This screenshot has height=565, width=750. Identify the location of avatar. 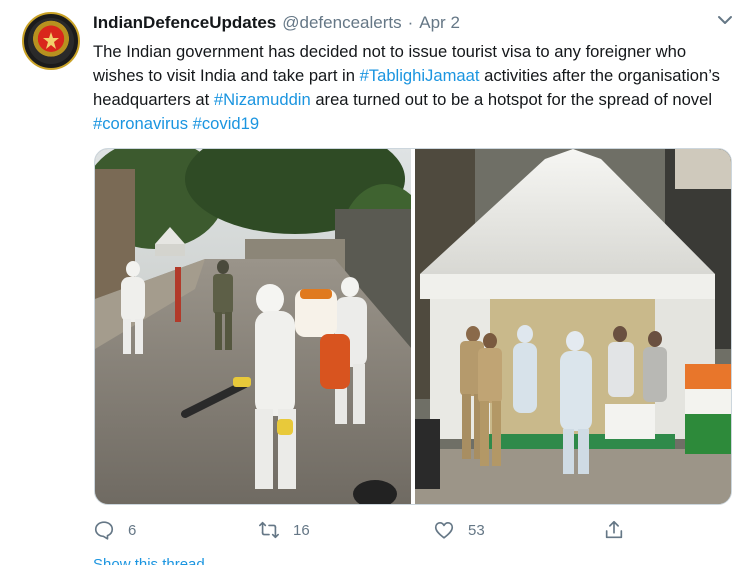
(51, 41).